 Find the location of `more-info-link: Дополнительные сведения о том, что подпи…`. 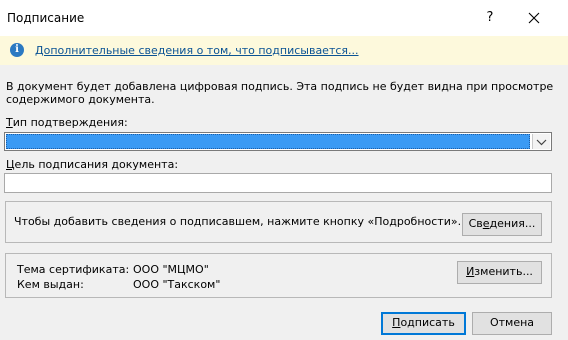

more-info-link: Дополнительные сведения о том, что подпи… is located at coordinates (197, 50).